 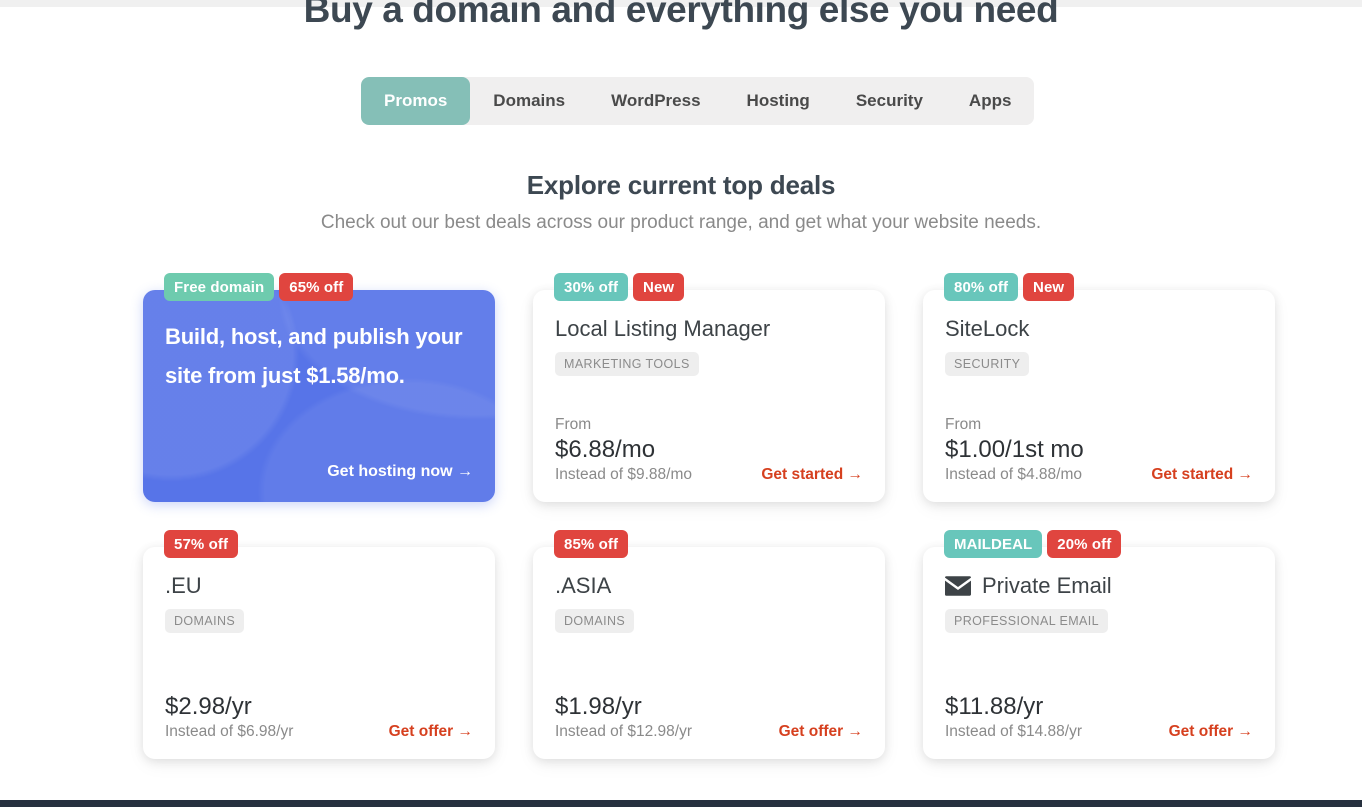 I want to click on price-footer-row: Instead of $12.98/yr Get offer →, so click(x=709, y=732).